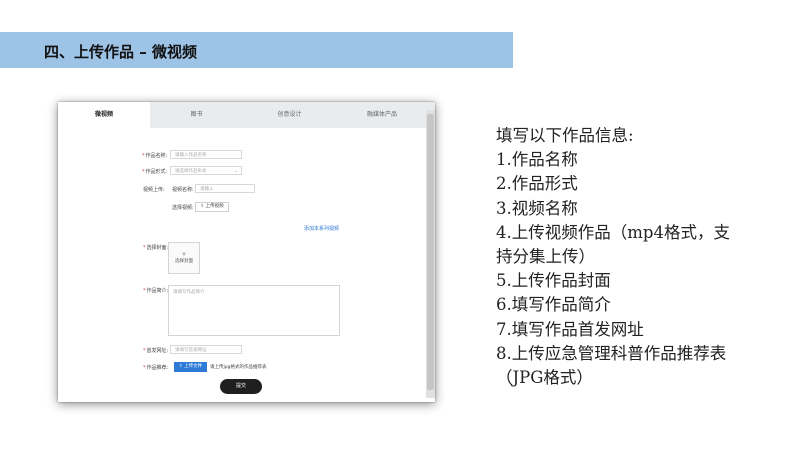 The height and width of the screenshot is (450, 800). I want to click on work-name-label: *作品名称:, so click(155, 156).